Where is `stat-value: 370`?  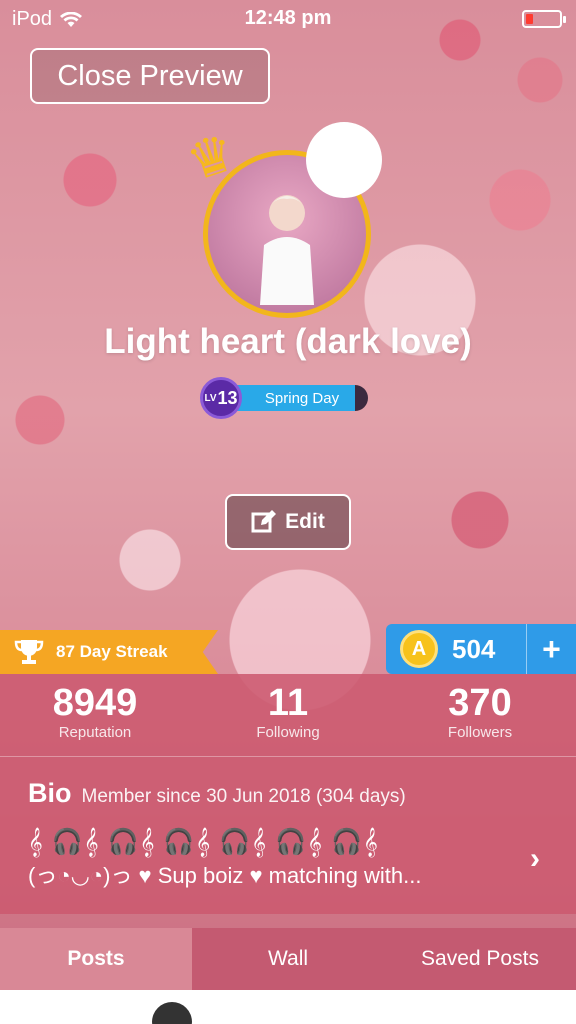
stat-value: 370 is located at coordinates (480, 703).